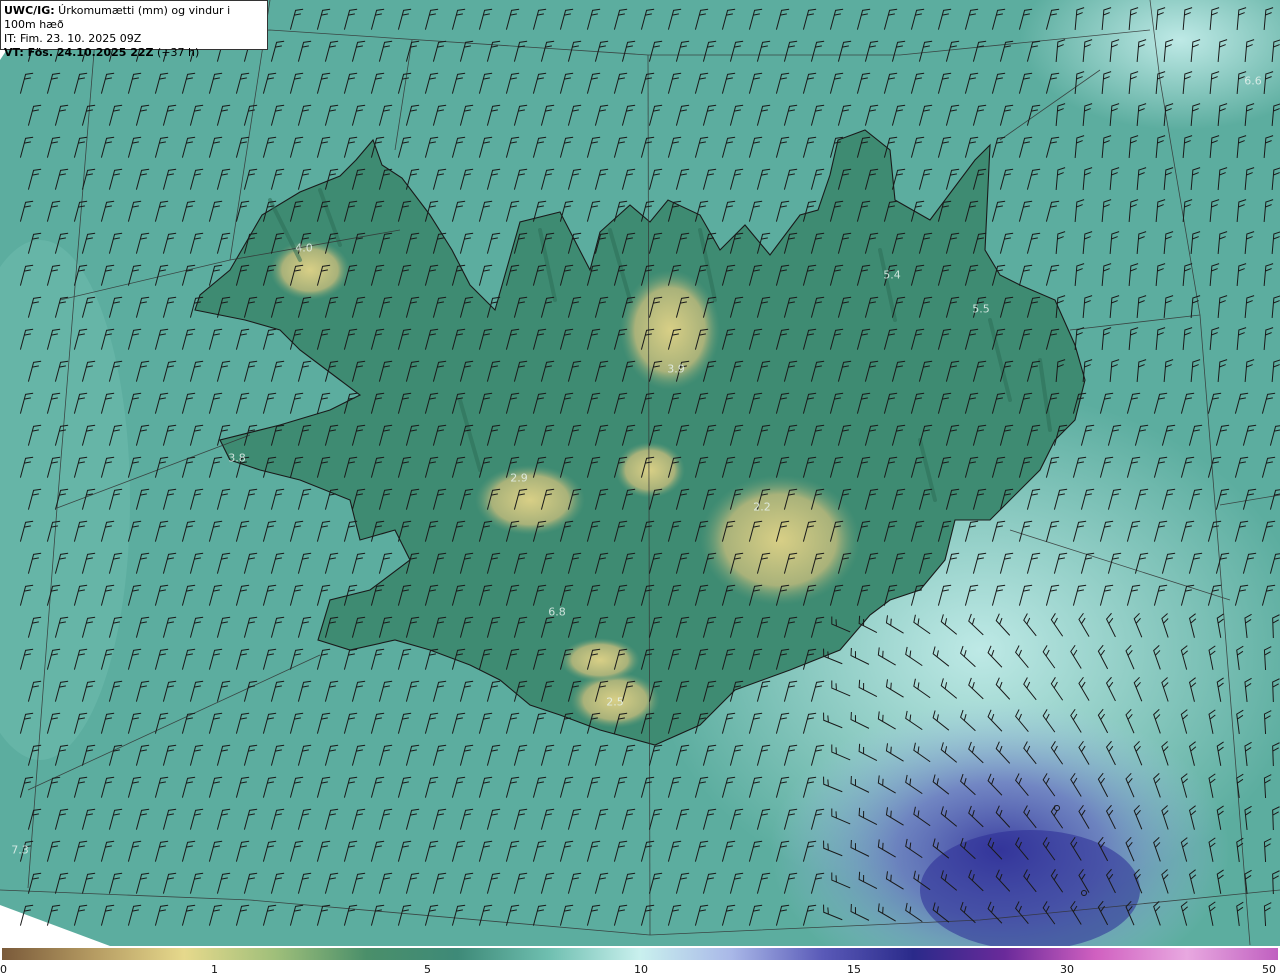  What do you see at coordinates (102, 52) in the screenshot?
I see `info-valid-time: VT: Fös. 24.10.2025 22Z (+37 h)` at bounding box center [102, 52].